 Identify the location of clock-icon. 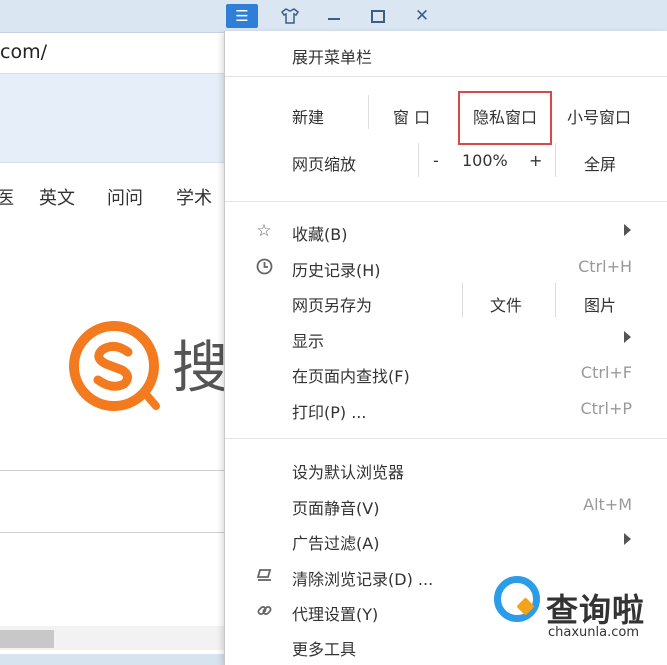
(264, 266).